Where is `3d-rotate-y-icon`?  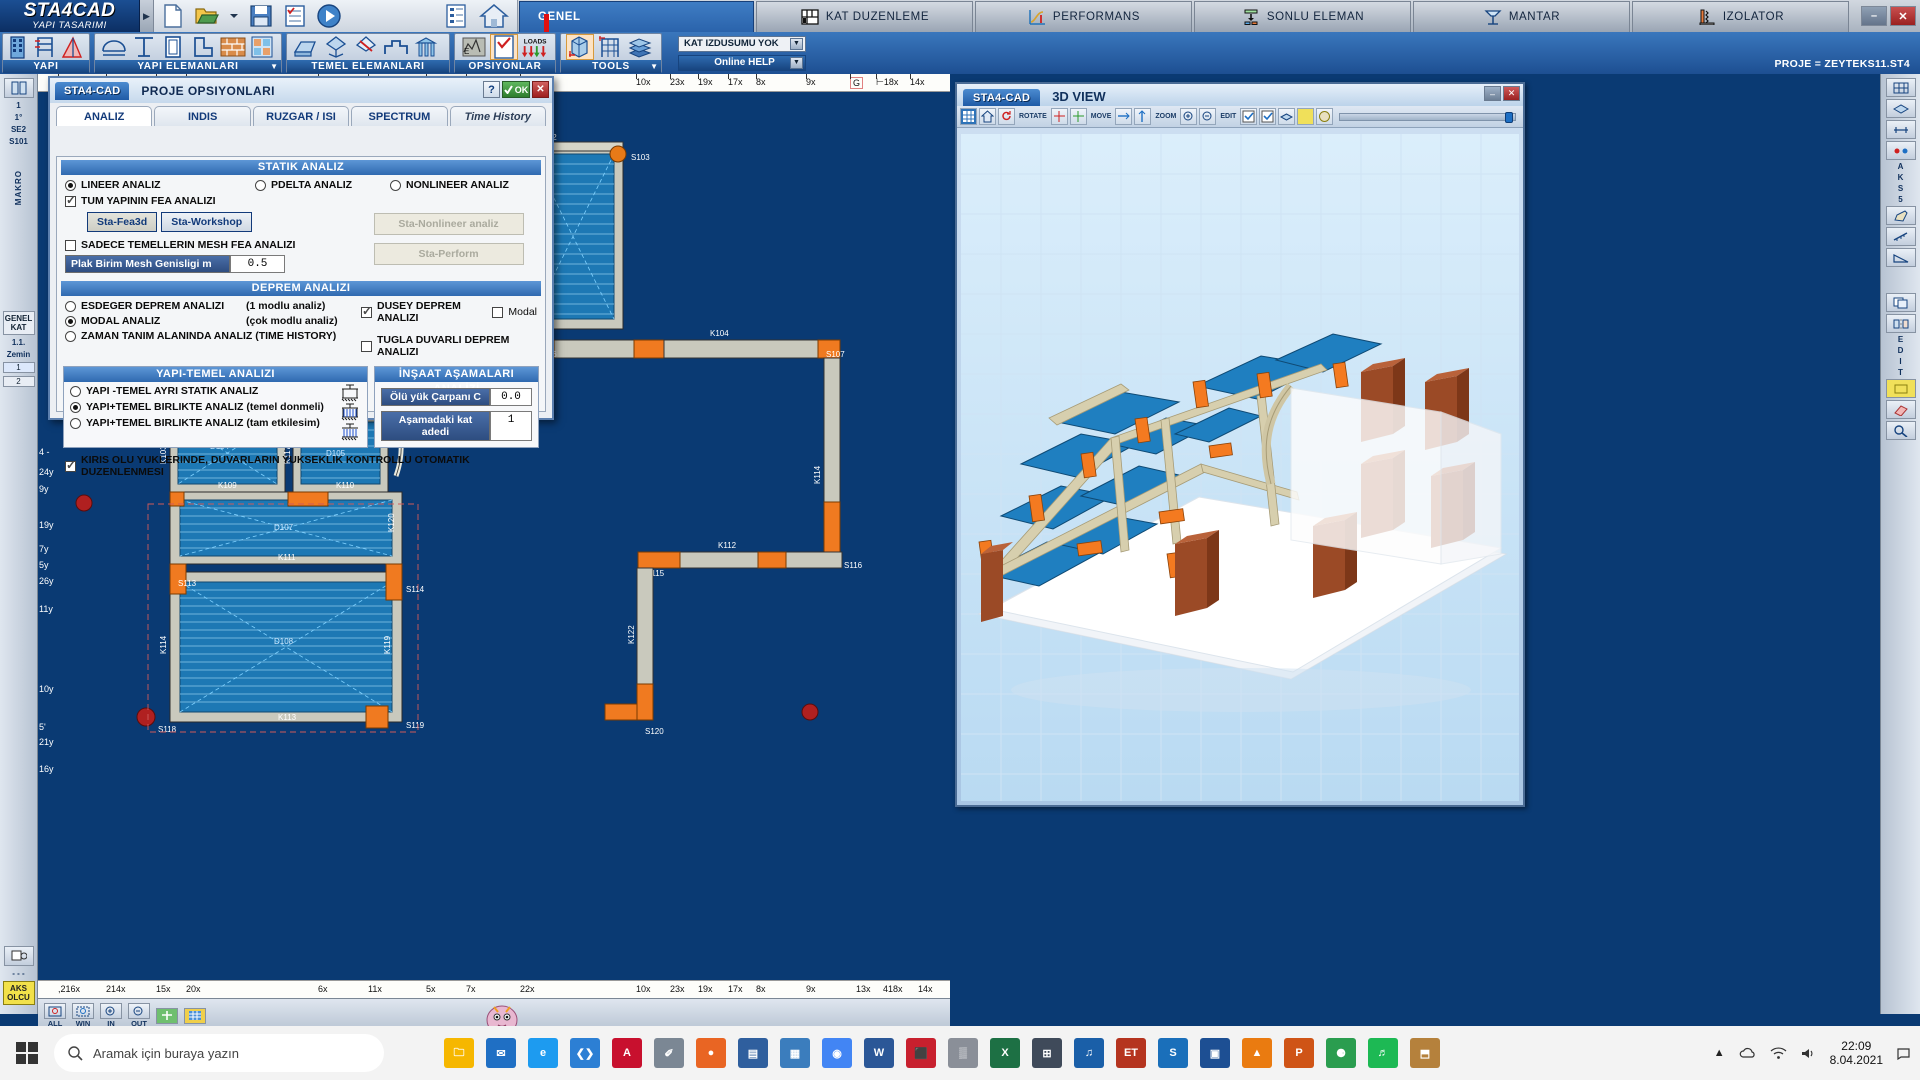 3d-rotate-y-icon is located at coordinates (1078, 116).